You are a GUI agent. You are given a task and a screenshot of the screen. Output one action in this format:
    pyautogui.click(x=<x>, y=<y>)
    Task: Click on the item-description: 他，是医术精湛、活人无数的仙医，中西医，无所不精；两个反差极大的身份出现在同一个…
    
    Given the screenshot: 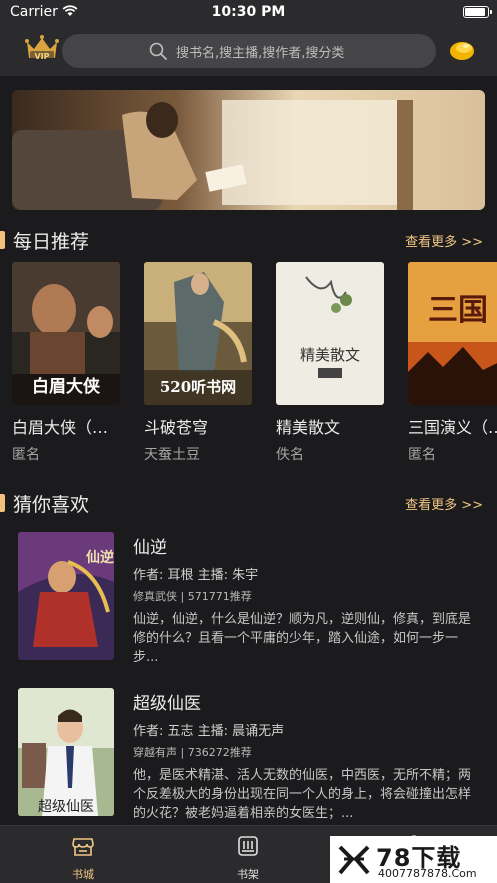 What is the action you would take?
    pyautogui.click(x=302, y=794)
    